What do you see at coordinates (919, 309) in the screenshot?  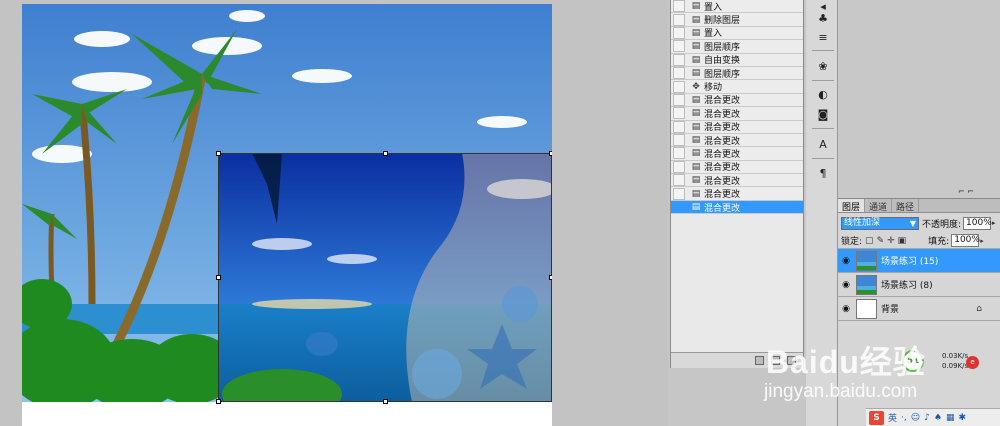 I see `layer-row: ◉ 背景 ⌂` at bounding box center [919, 309].